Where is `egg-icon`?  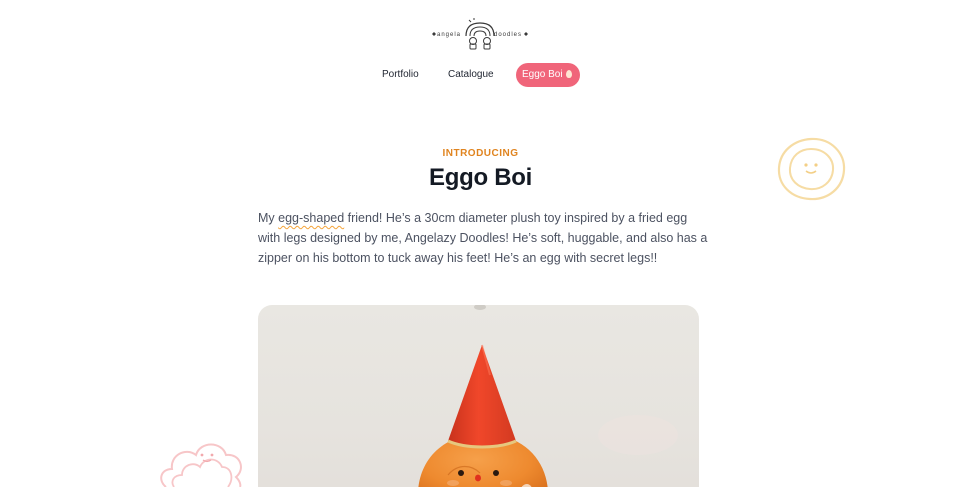
egg-icon is located at coordinates (568, 74).